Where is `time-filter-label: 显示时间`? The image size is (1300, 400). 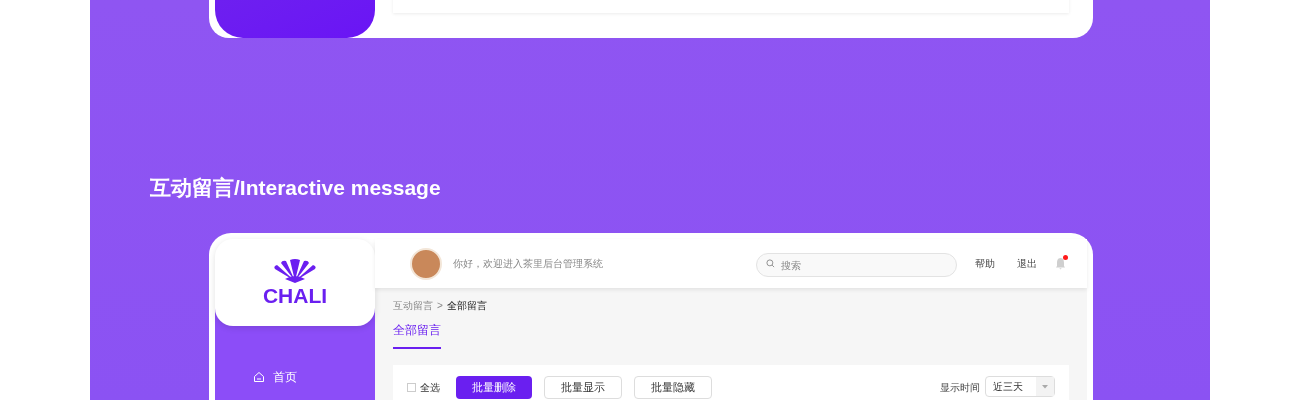 time-filter-label: 显示时间 is located at coordinates (960, 388).